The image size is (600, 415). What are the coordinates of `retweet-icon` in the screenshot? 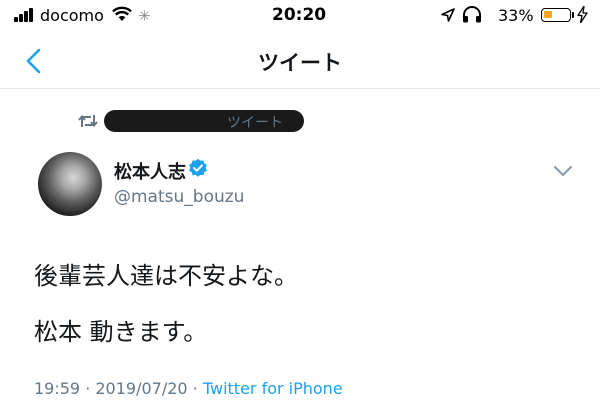 It's located at (88, 121).